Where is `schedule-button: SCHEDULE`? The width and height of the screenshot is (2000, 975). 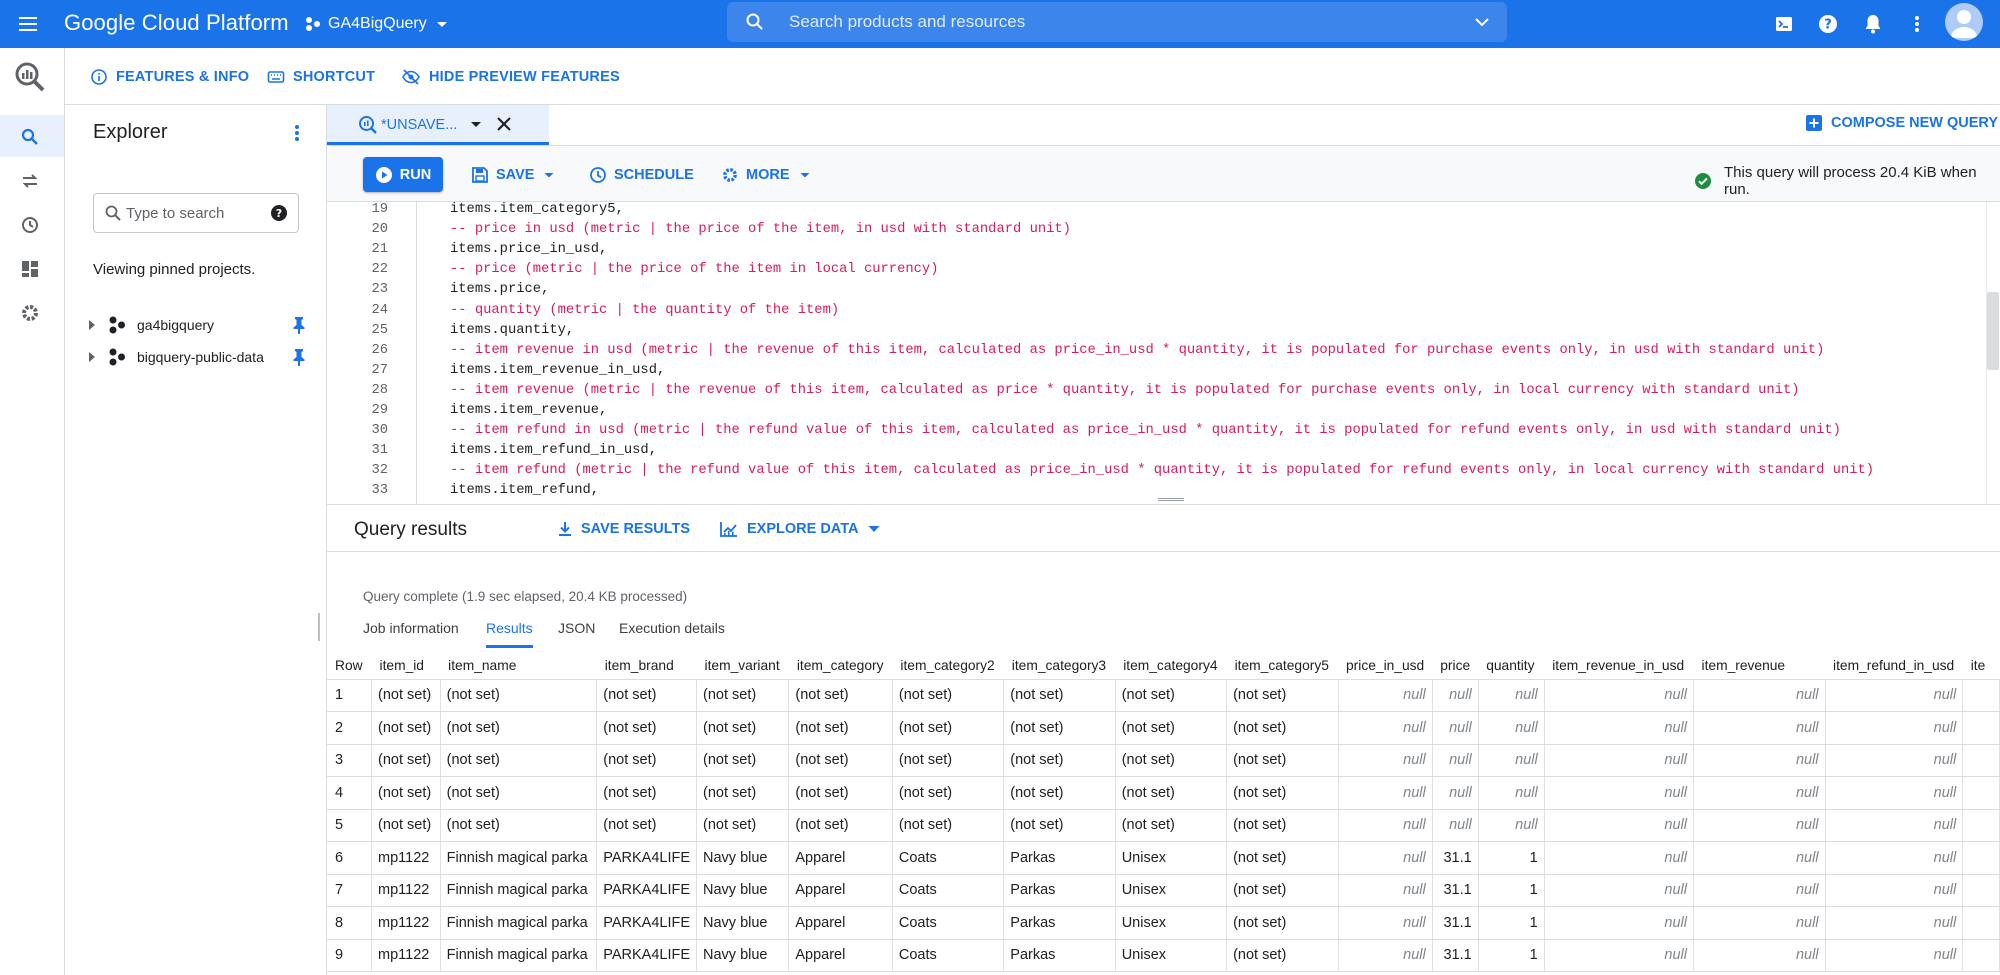 schedule-button: SCHEDULE is located at coordinates (641, 175).